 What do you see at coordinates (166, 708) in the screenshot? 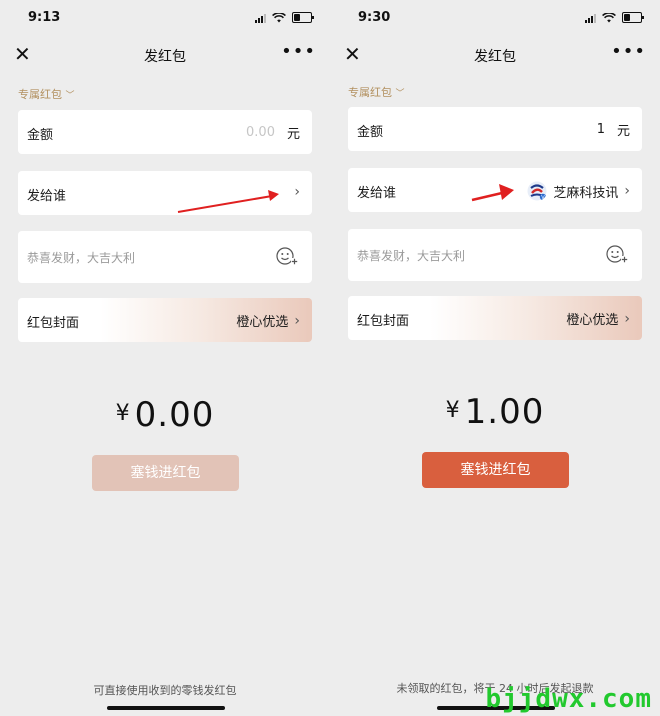
I see `home-indicator` at bounding box center [166, 708].